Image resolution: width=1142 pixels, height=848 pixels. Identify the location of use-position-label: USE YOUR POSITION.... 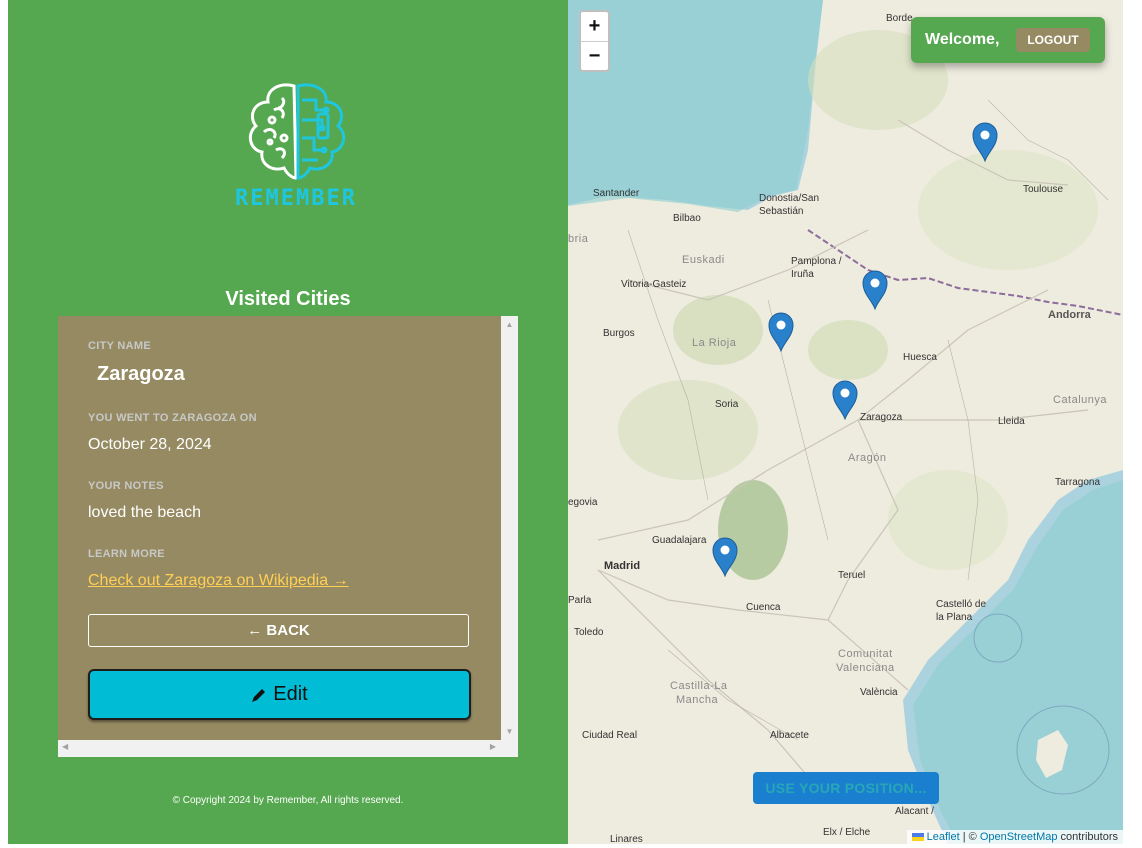
(846, 788).